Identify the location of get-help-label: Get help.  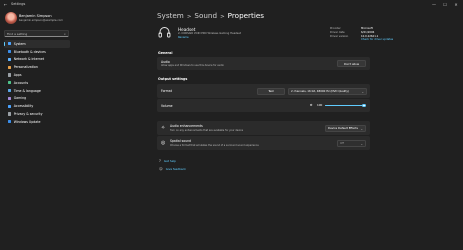
(169, 161).